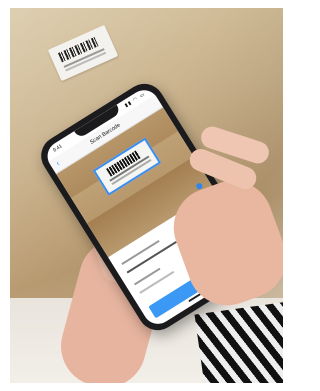 This screenshot has width=320, height=391. Describe the element at coordinates (157, 282) in the screenshot. I see `result-line` at that location.